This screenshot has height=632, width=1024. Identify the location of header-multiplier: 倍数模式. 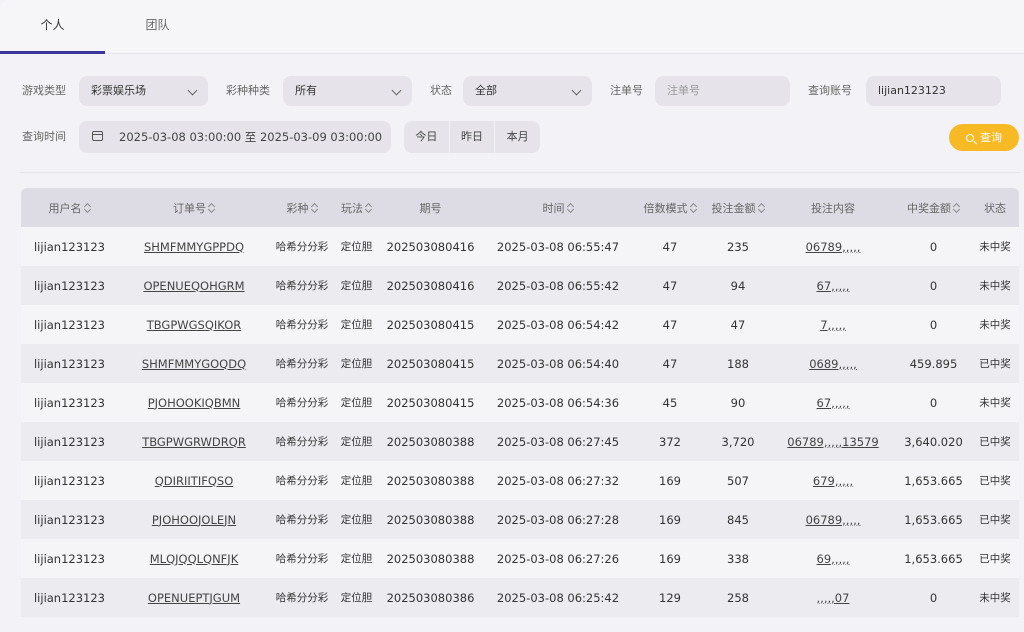
(670, 207).